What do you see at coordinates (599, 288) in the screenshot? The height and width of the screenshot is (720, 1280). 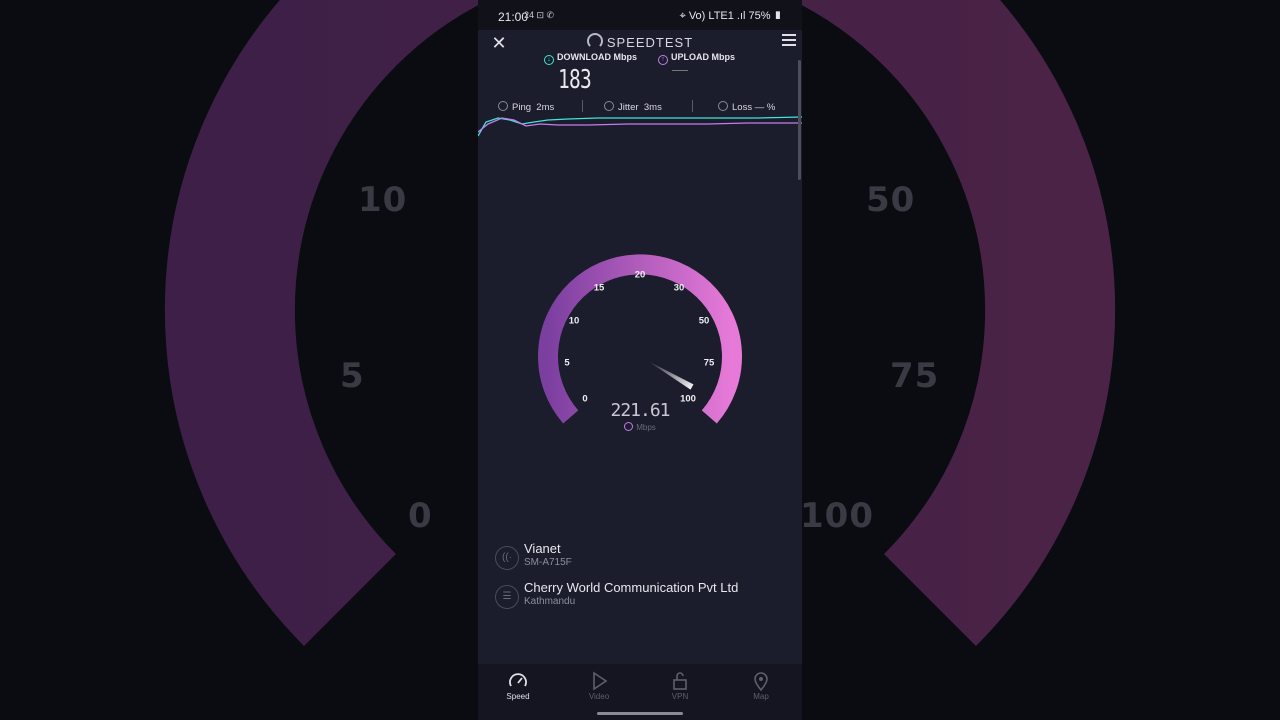 I see `gauge-tick-label: 15` at bounding box center [599, 288].